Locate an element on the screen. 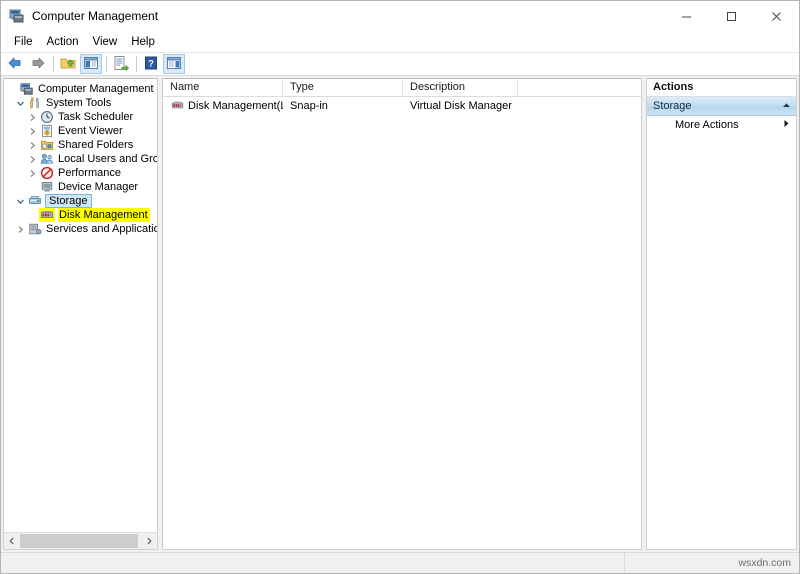  actions-pane-empty-area is located at coordinates (721, 341).